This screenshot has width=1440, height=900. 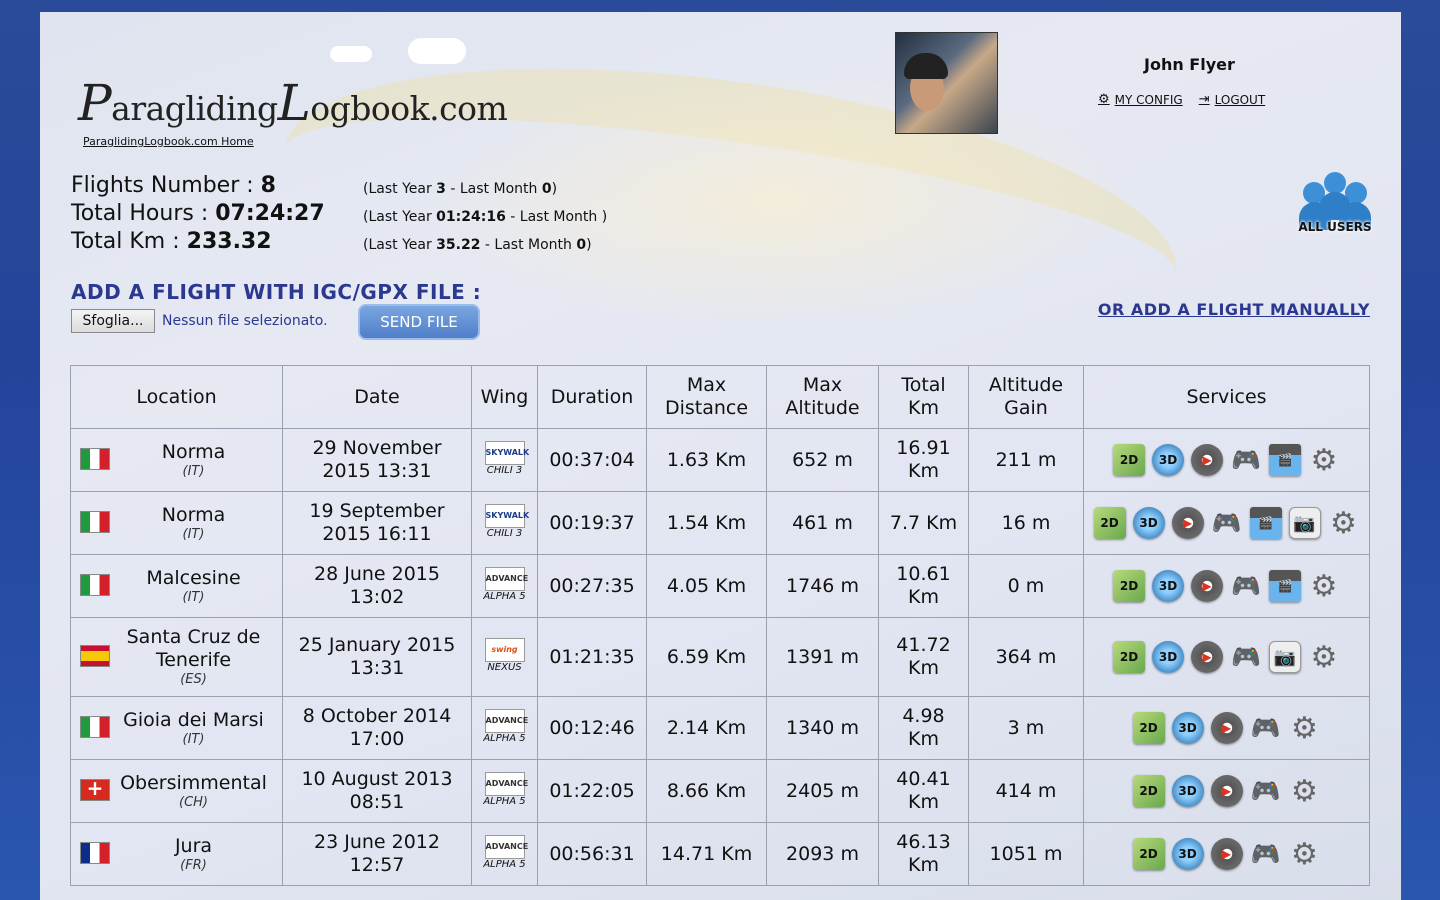 I want to click on max-distance-cell: 1.63 Km, so click(x=706, y=460).